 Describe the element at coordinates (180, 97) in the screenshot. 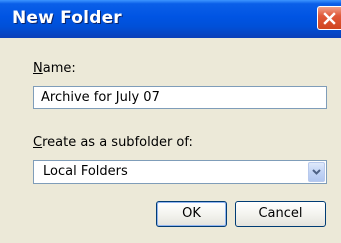

I see `folder-name-input: Archive for July 07` at that location.